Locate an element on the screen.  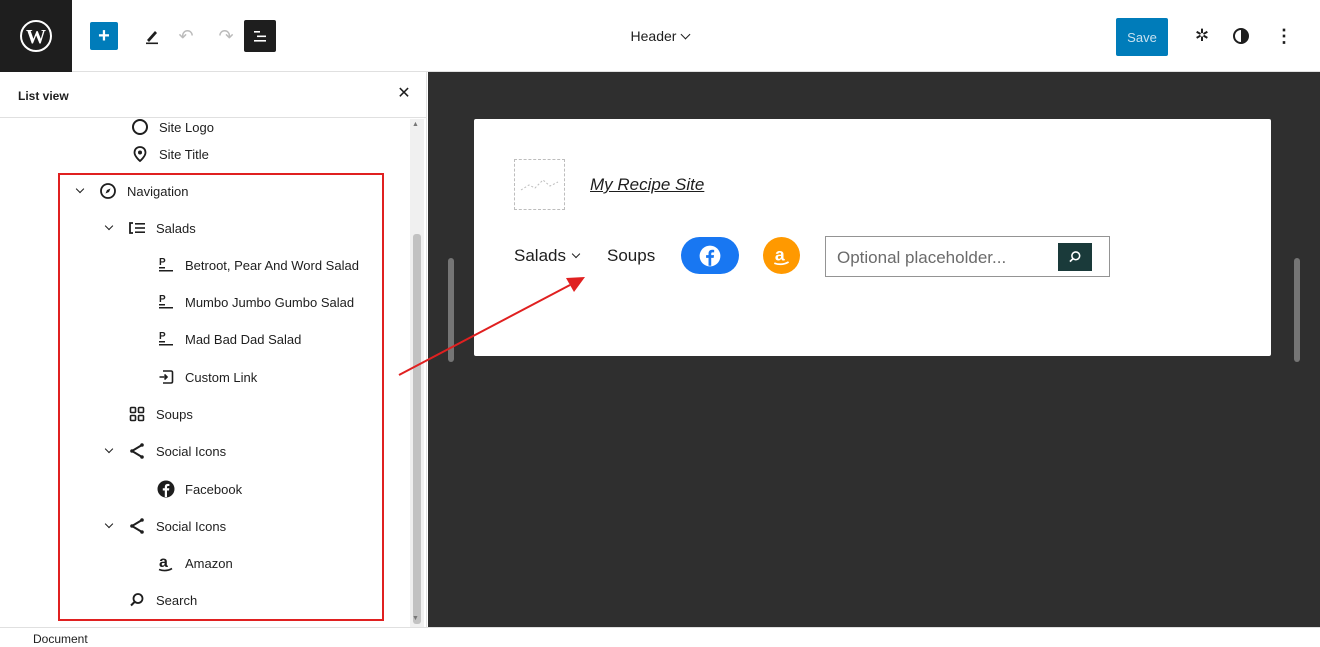
tree-item-site-title: Site Title is located at coordinates (169, 154).